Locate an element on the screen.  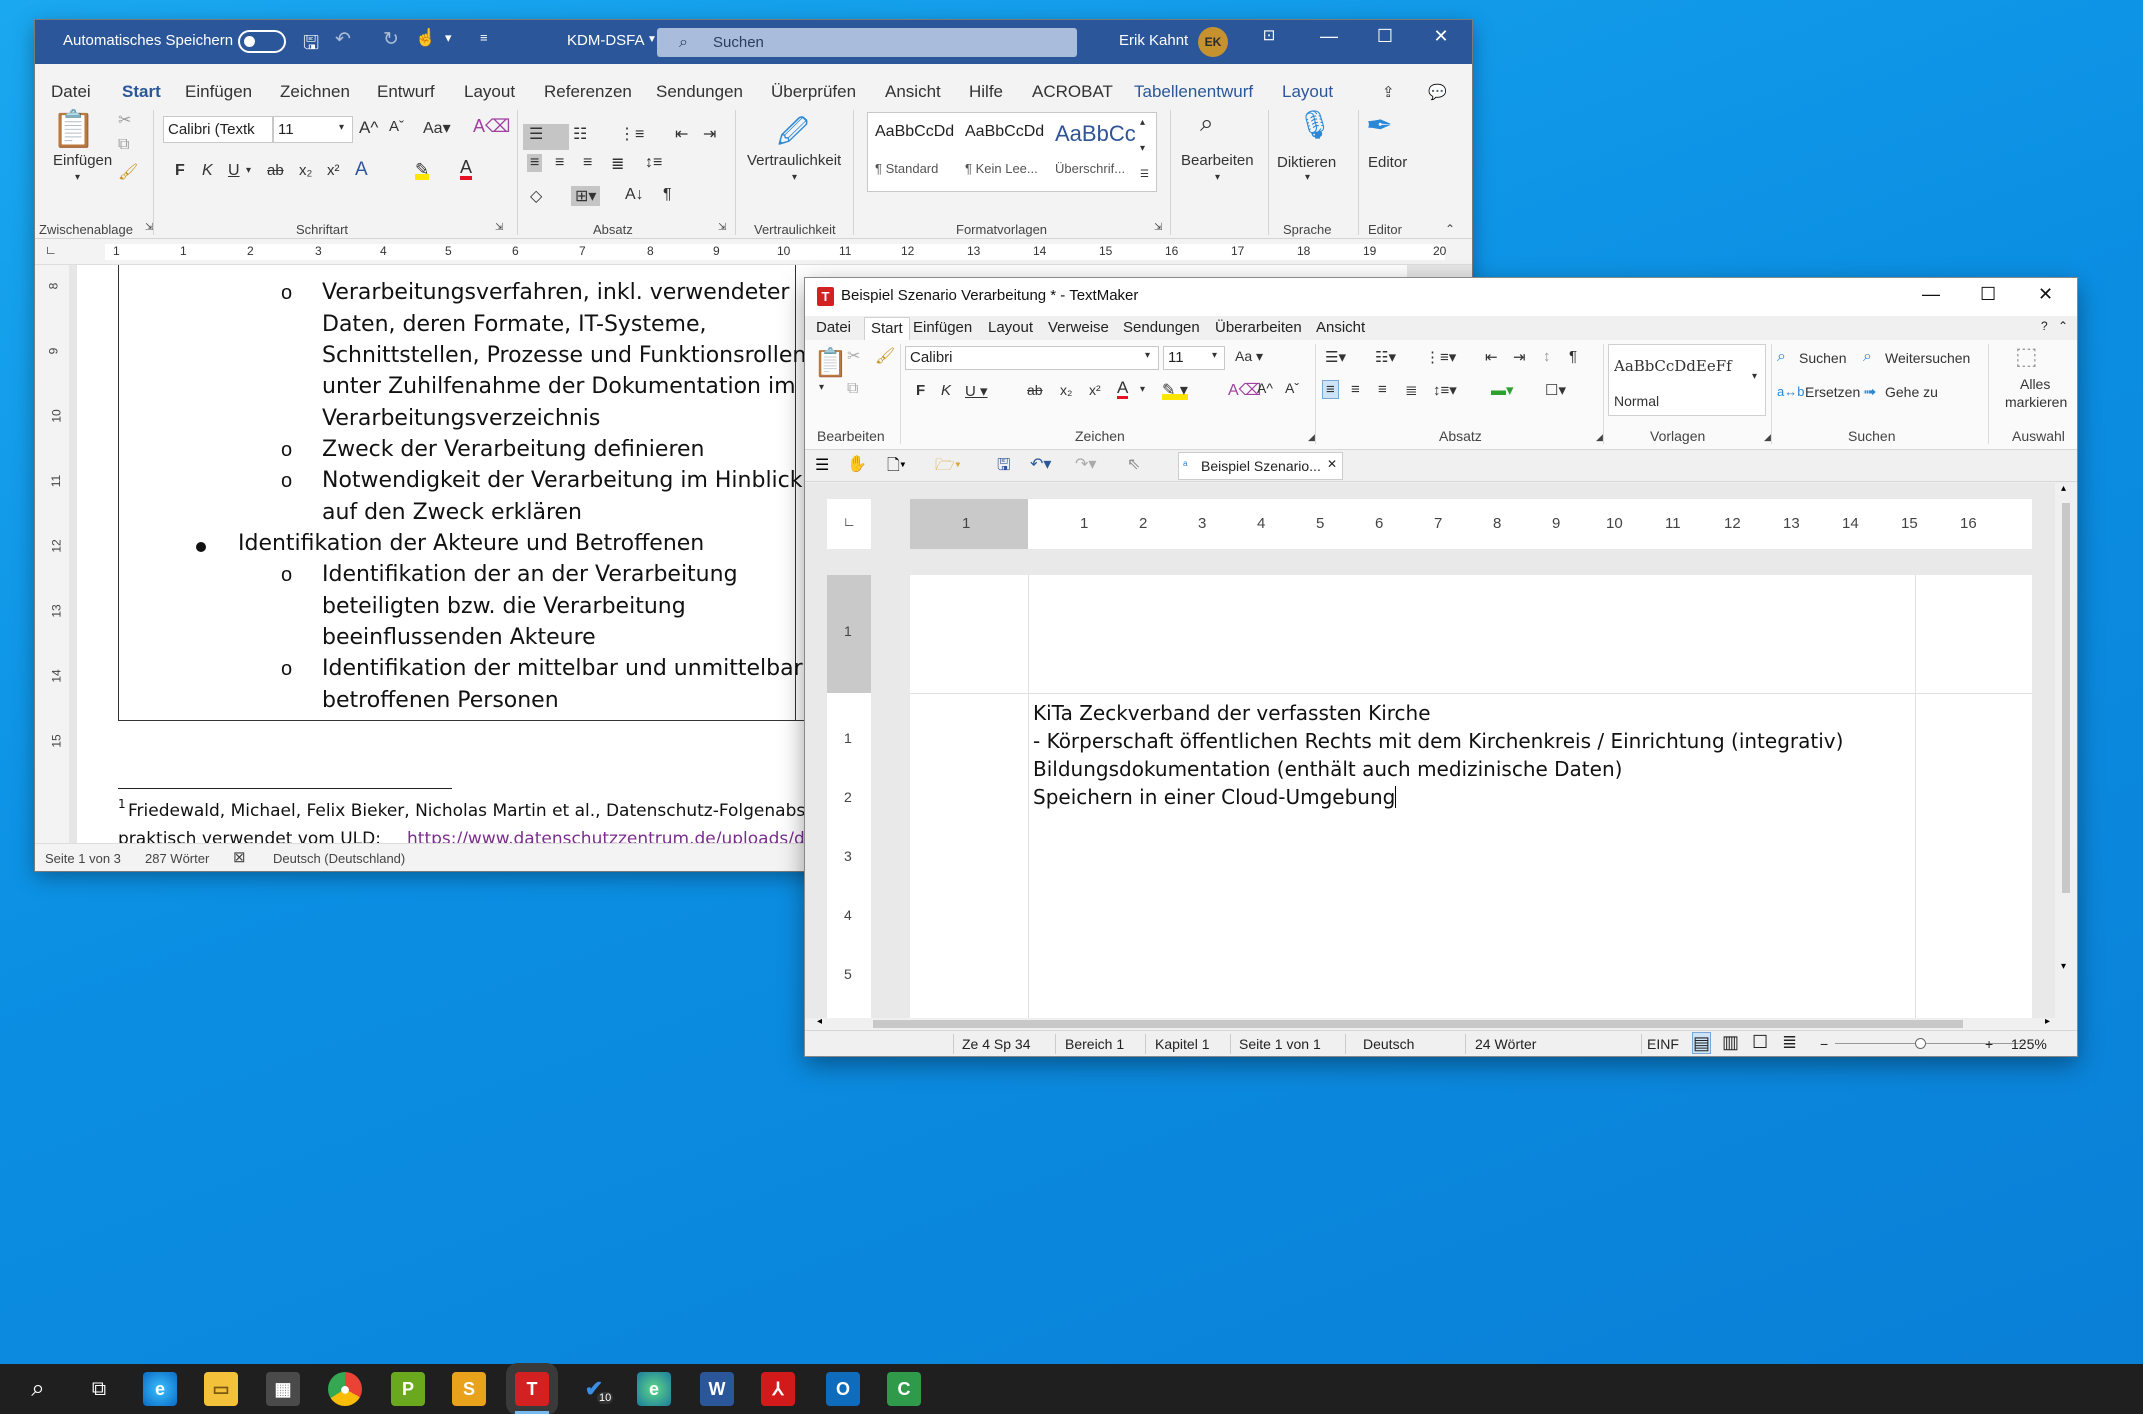
replace-icon: a↔b is located at coordinates (1790, 391).